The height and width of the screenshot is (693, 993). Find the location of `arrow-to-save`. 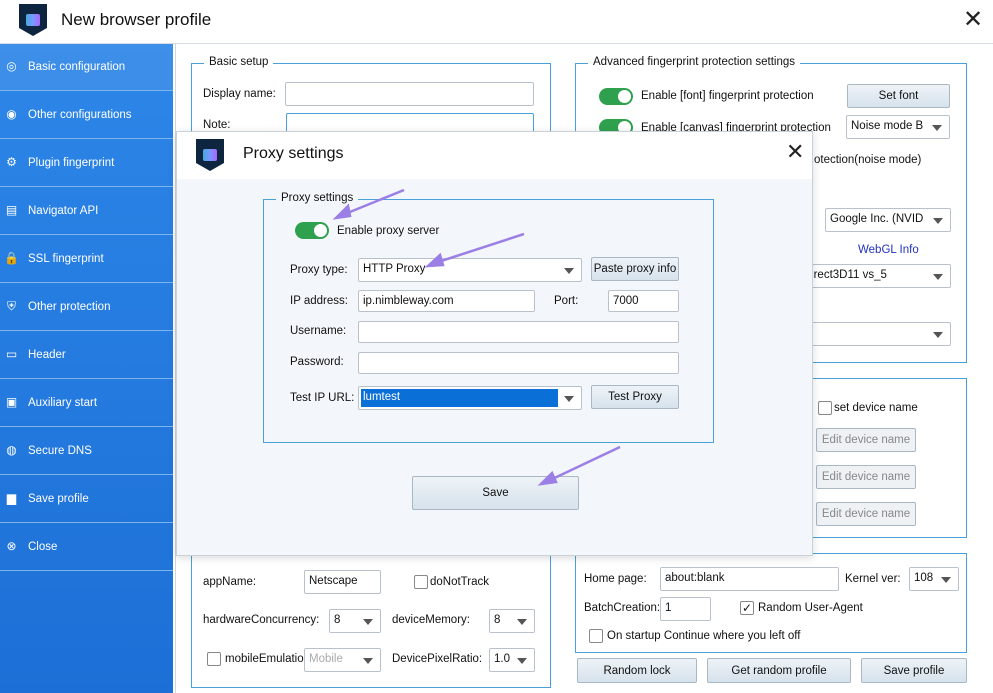

arrow-to-save is located at coordinates (583, 464).